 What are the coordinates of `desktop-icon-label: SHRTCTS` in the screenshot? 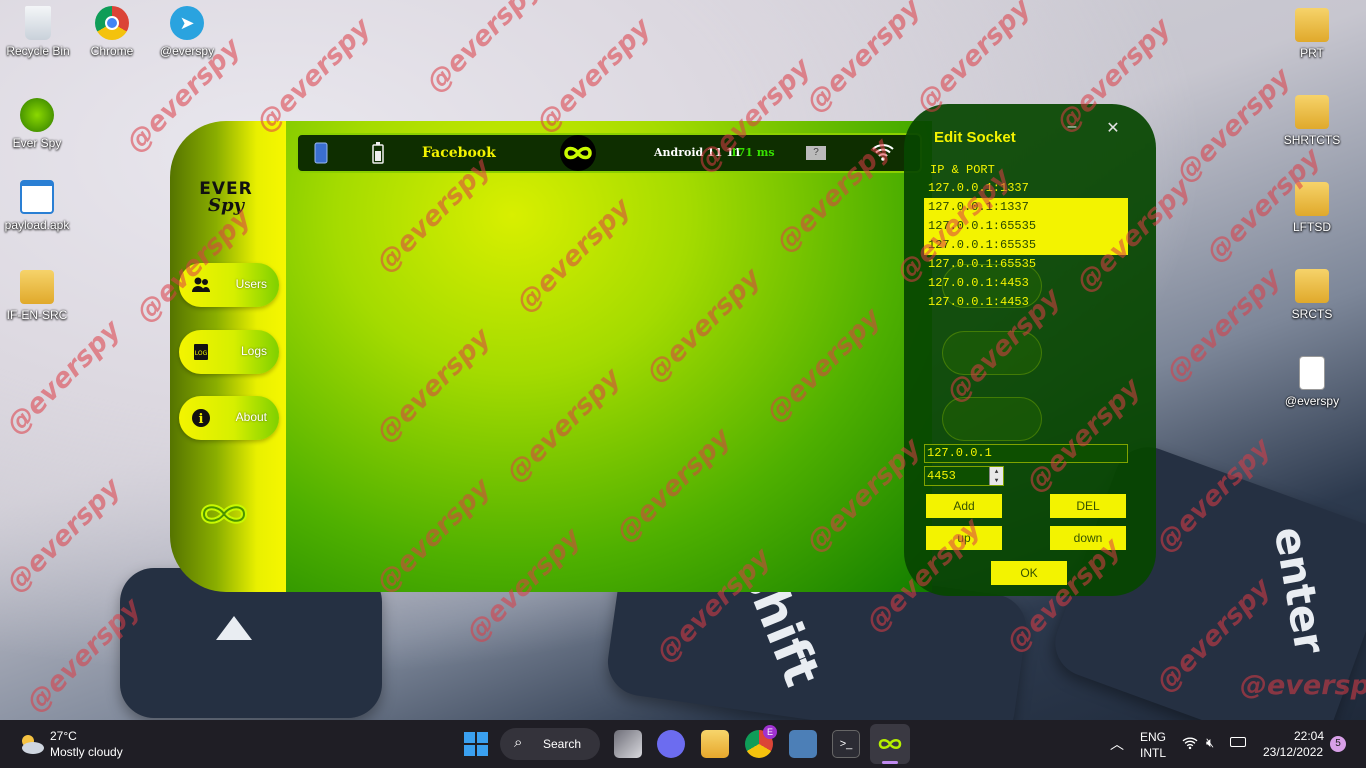 It's located at (1312, 140).